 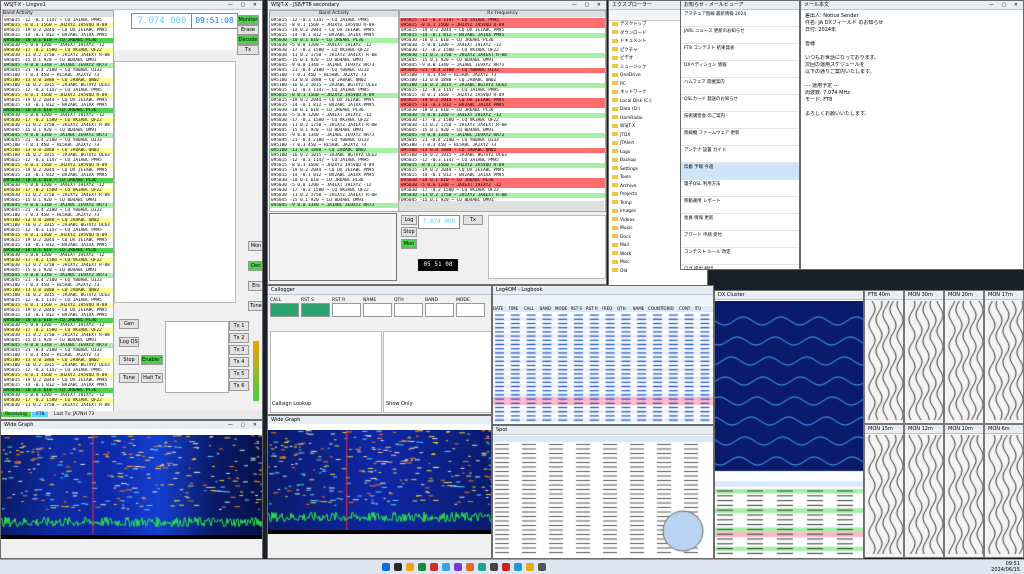 What do you see at coordinates (255, 246) in the screenshot?
I see `side-button: Mon` at bounding box center [255, 246].